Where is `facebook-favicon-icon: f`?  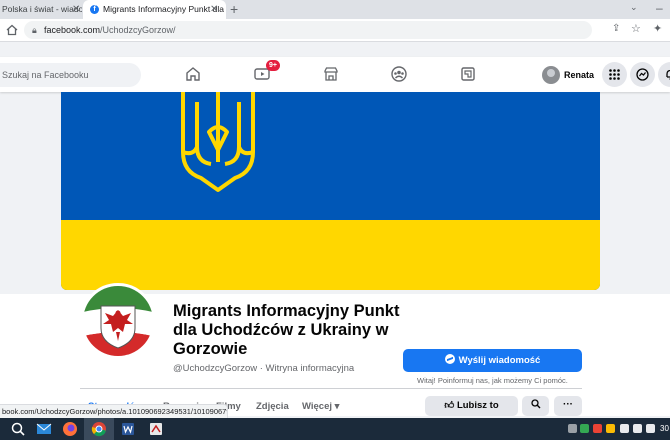 facebook-favicon-icon: f is located at coordinates (94, 9).